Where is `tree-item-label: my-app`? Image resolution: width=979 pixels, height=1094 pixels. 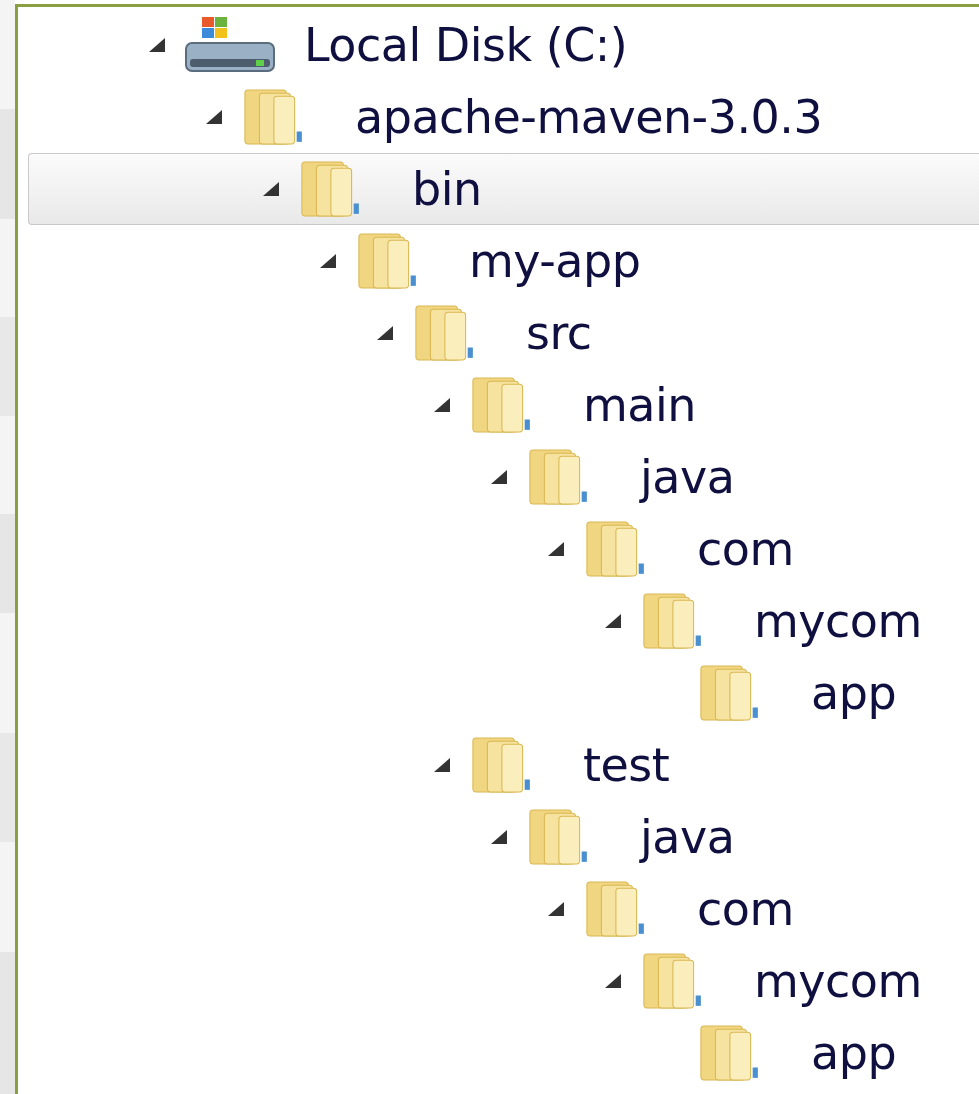 tree-item-label: my-app is located at coordinates (555, 261).